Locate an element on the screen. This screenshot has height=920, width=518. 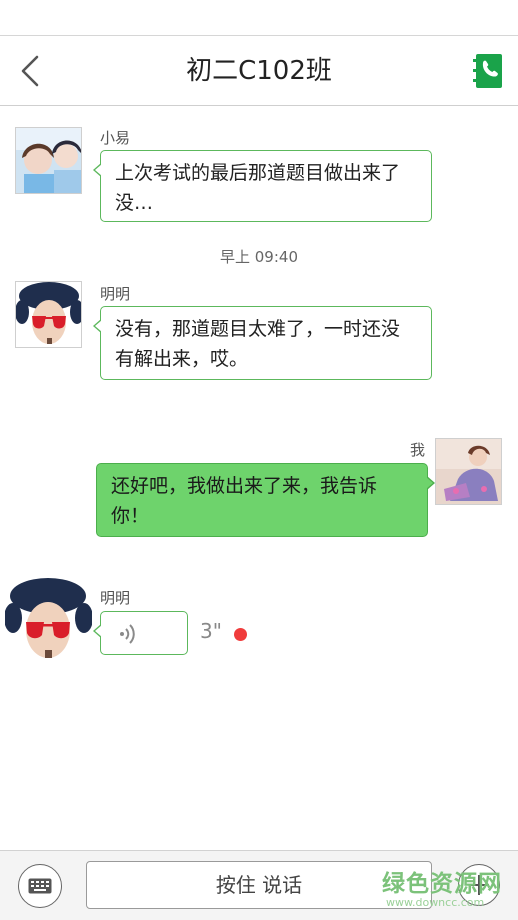
status-bar is located at coordinates (259, 18).